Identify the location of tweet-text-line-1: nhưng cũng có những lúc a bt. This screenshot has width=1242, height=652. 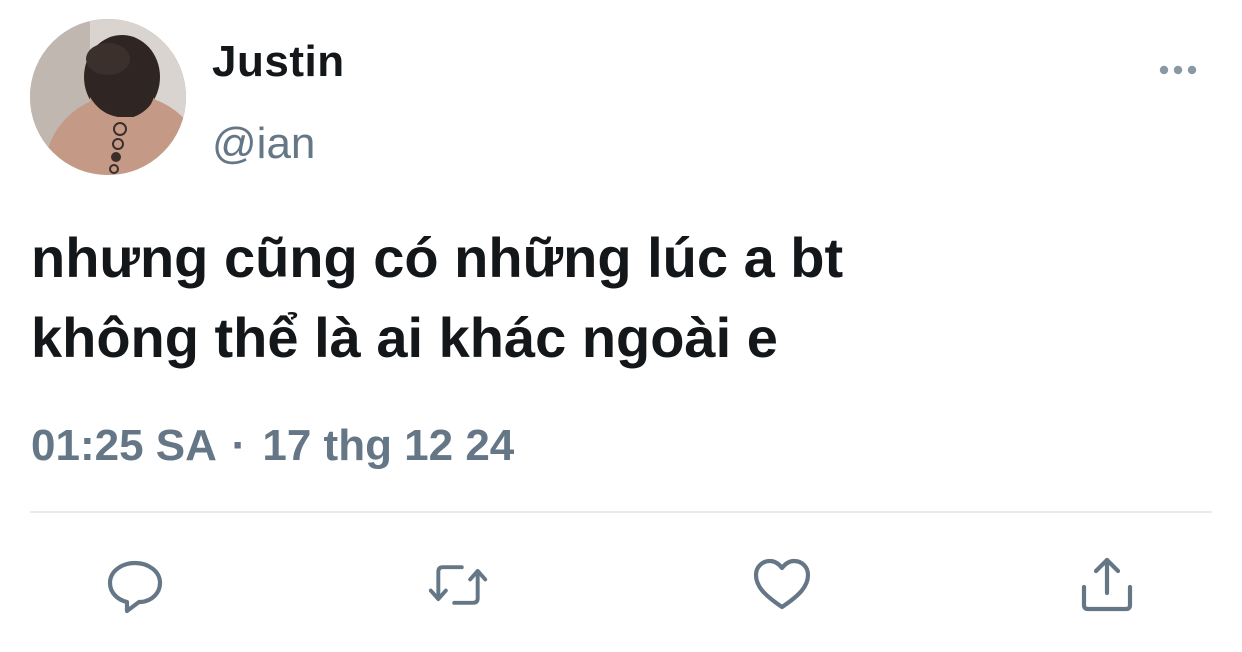
(437, 257).